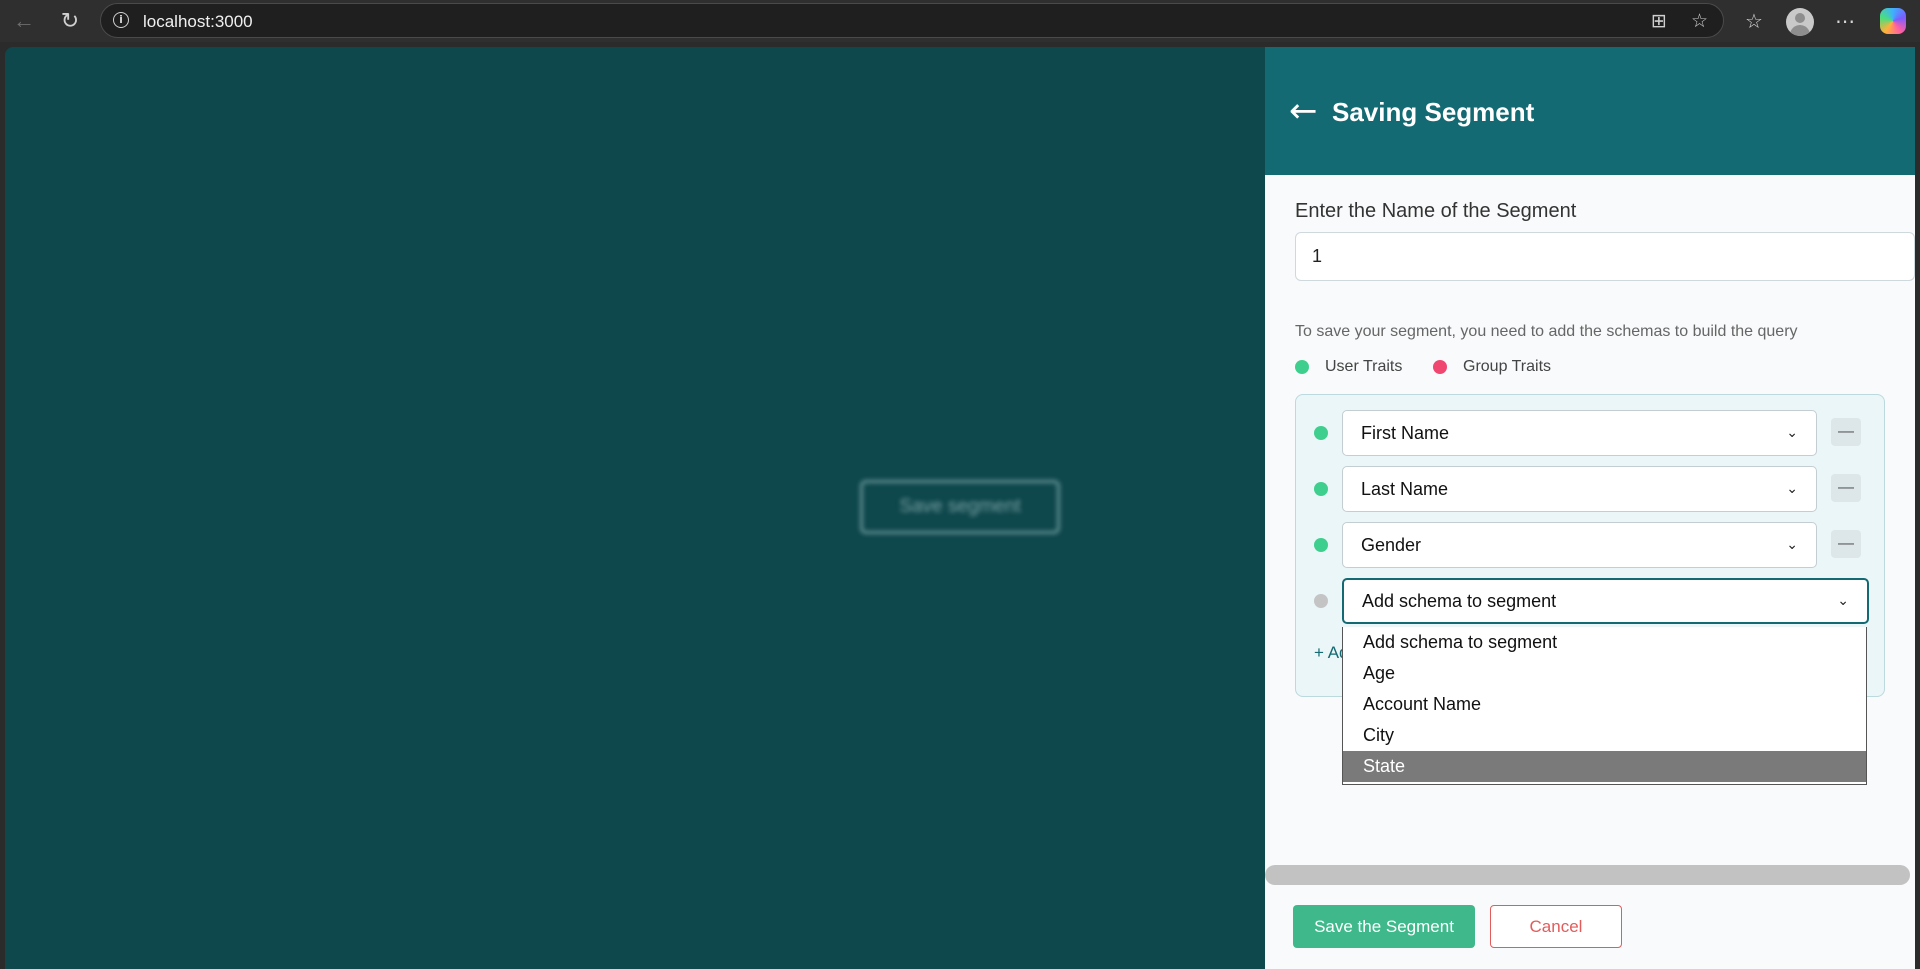 This screenshot has width=1920, height=969. Describe the element at coordinates (1659, 21) in the screenshot. I see `apps-icon: ⊞` at that location.